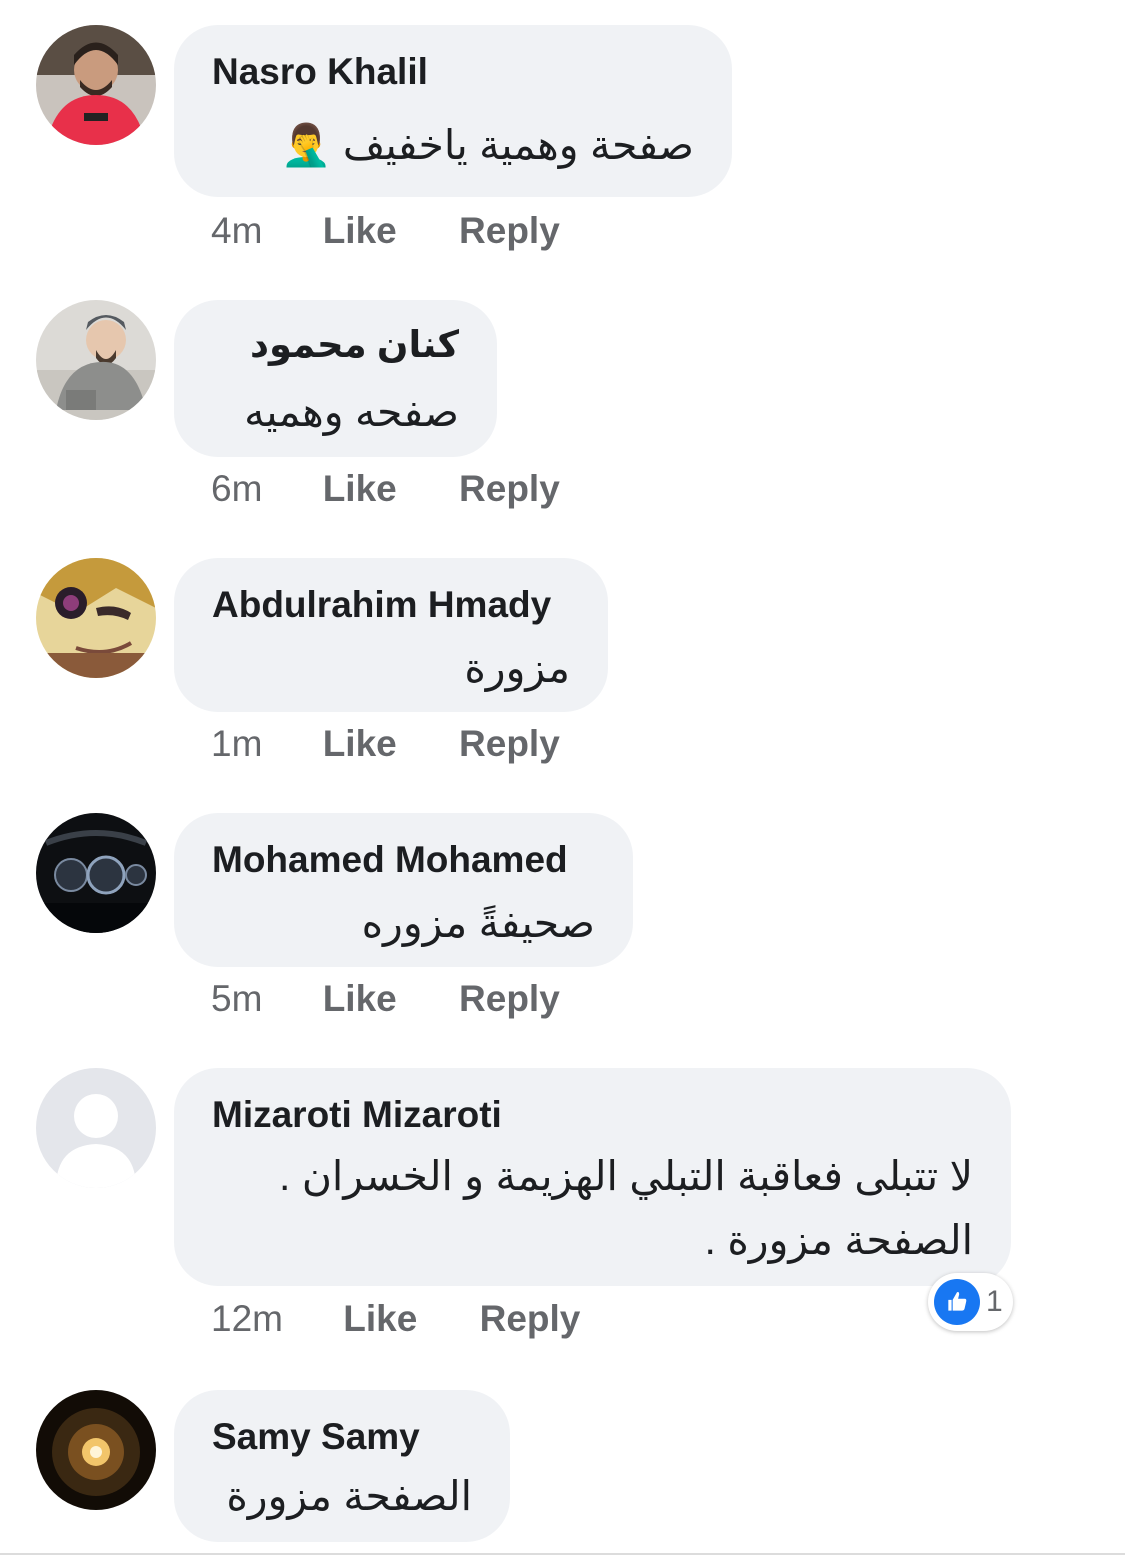 This screenshot has width=1125, height=1555. Describe the element at coordinates (236, 999) in the screenshot. I see `timestamp: 5m` at that location.